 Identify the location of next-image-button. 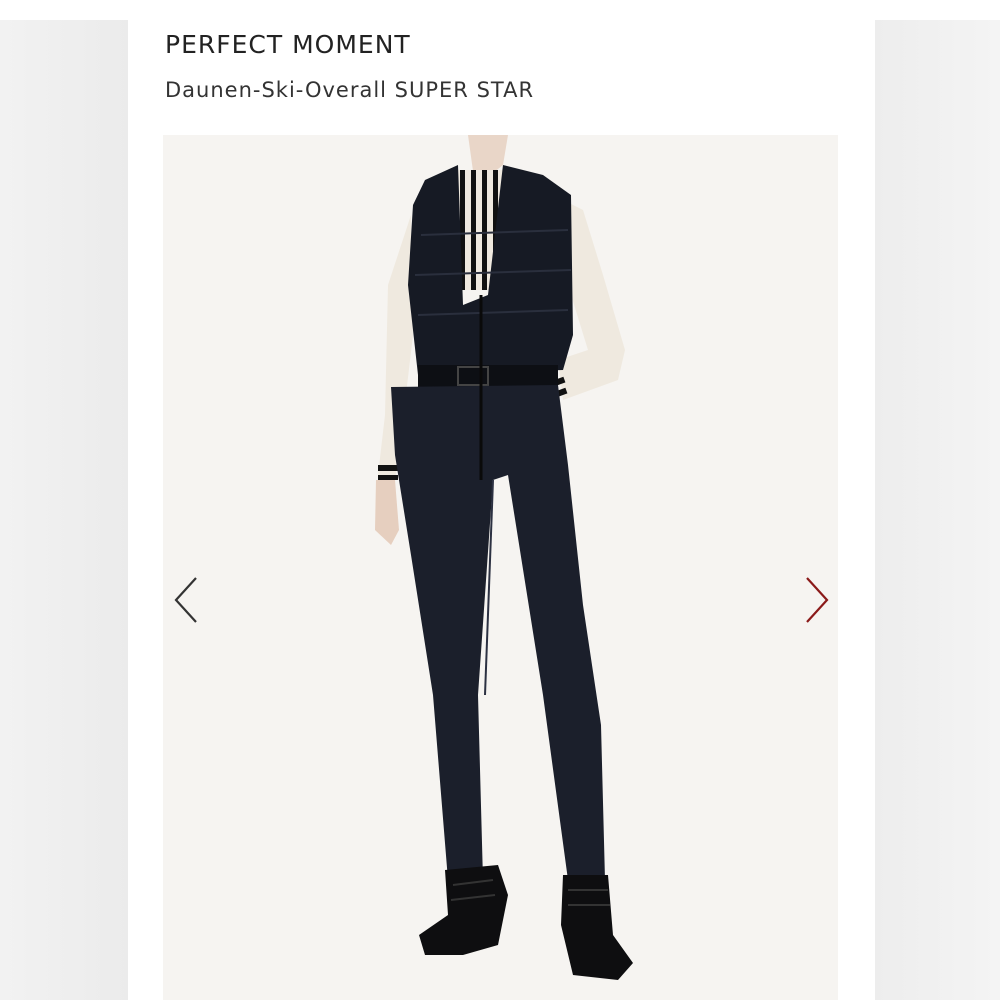
(817, 600).